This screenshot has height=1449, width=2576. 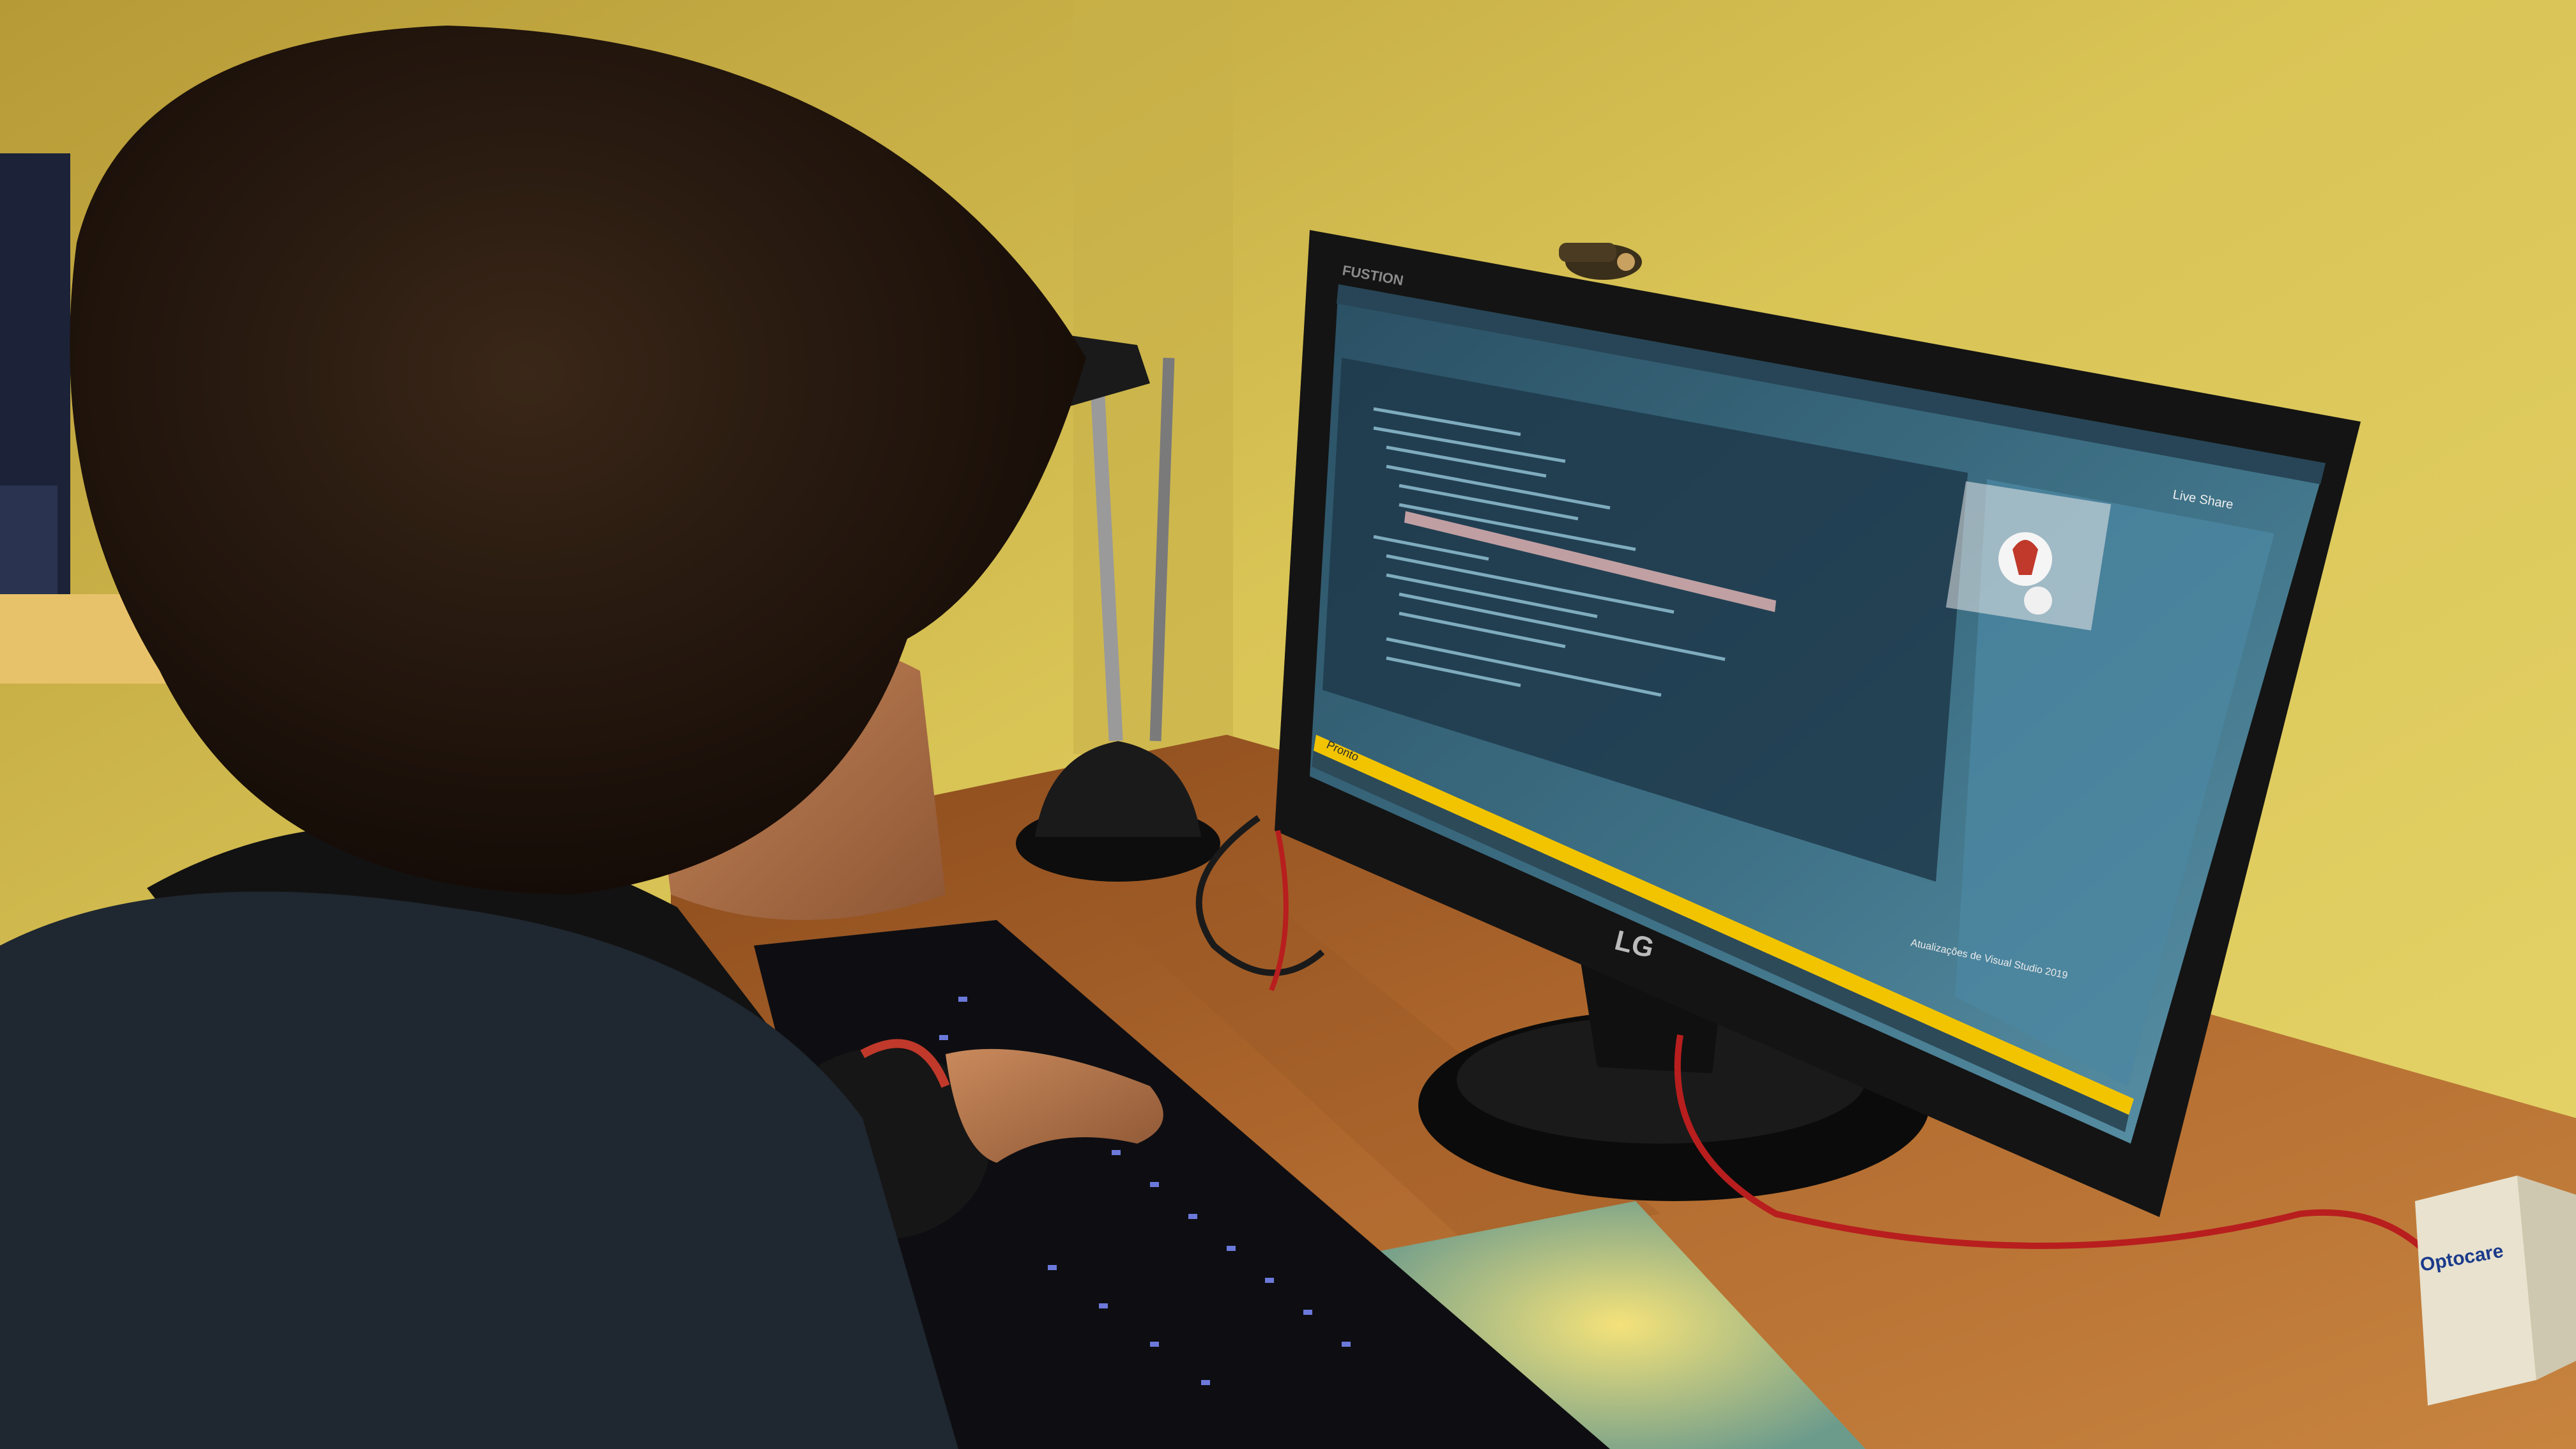 I want to click on user-avatar-icon, so click(x=2028, y=556).